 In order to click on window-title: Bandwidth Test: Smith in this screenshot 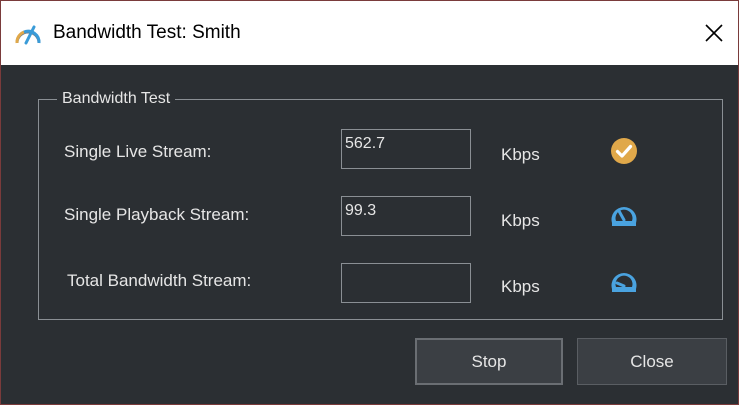, I will do `click(147, 32)`.